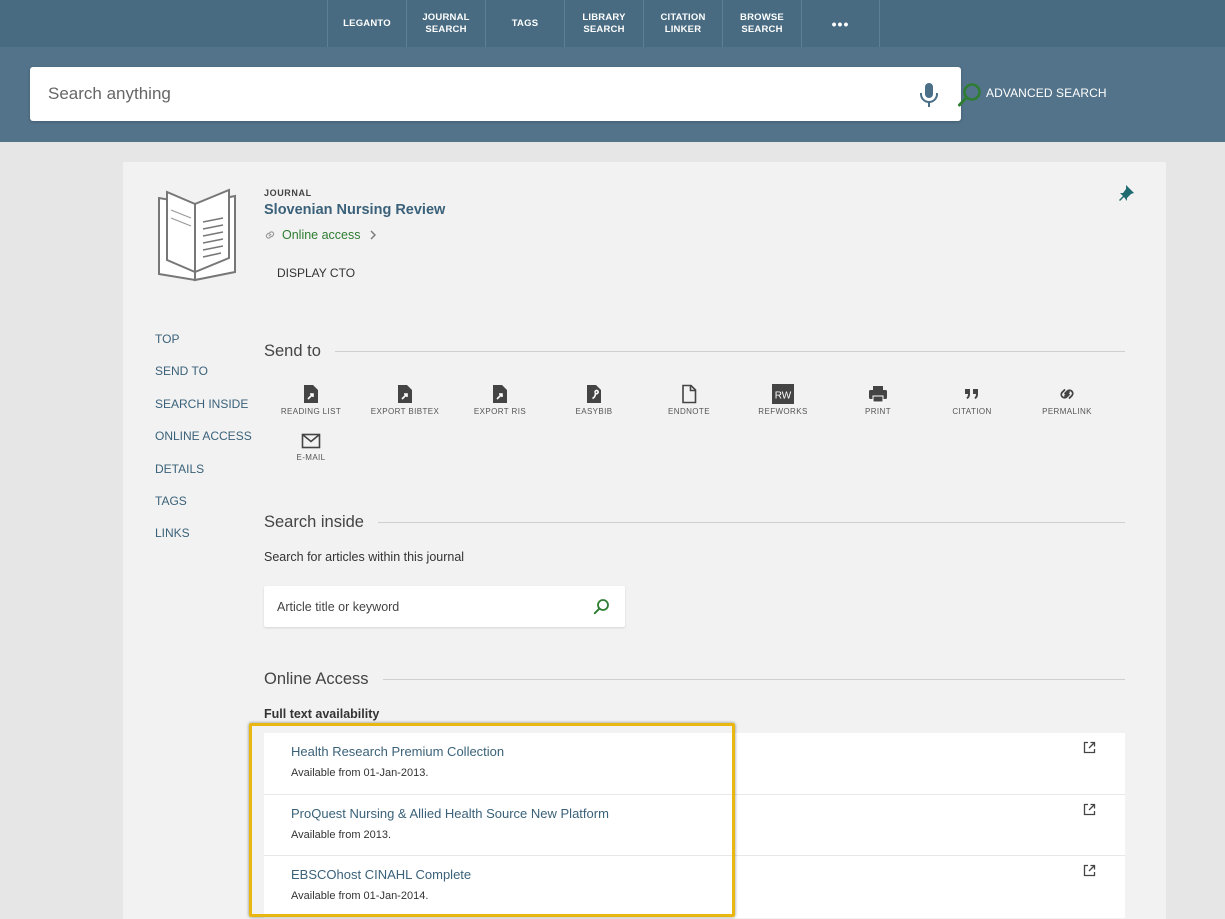 This screenshot has height=919, width=1225. I want to click on send-permalink-button: PERMALINK, so click(1067, 400).